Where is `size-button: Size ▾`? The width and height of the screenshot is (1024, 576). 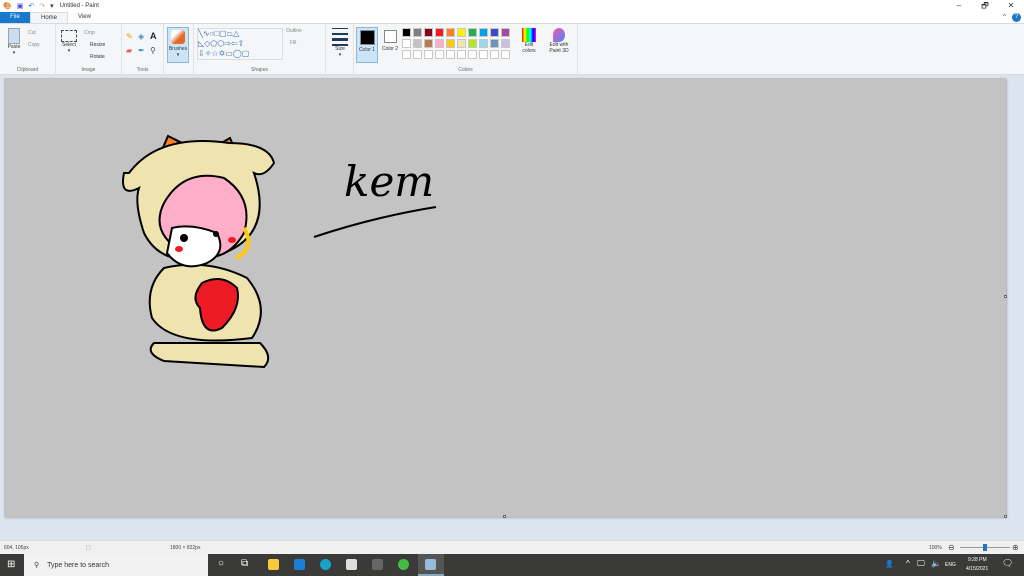 size-button: Size ▾ is located at coordinates (340, 43).